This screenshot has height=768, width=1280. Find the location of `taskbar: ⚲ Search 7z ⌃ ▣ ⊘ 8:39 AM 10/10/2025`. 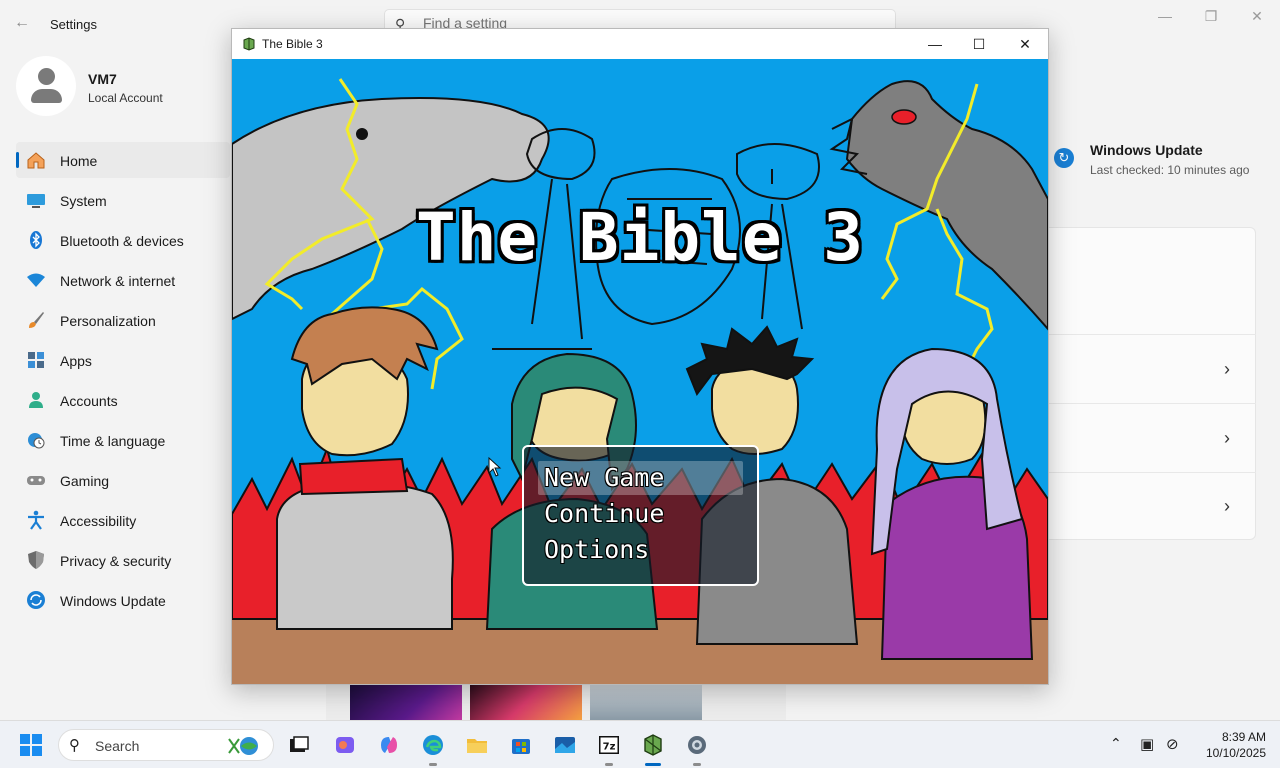

taskbar: ⚲ Search 7z ⌃ ▣ ⊘ 8:39 AM 10/10/2025 is located at coordinates (640, 744).